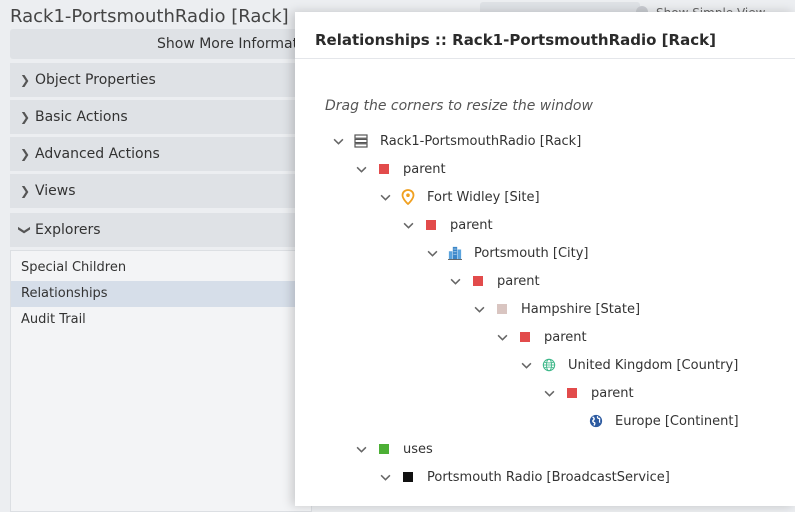  What do you see at coordinates (549, 365) in the screenshot?
I see `globe-outline-icon` at bounding box center [549, 365].